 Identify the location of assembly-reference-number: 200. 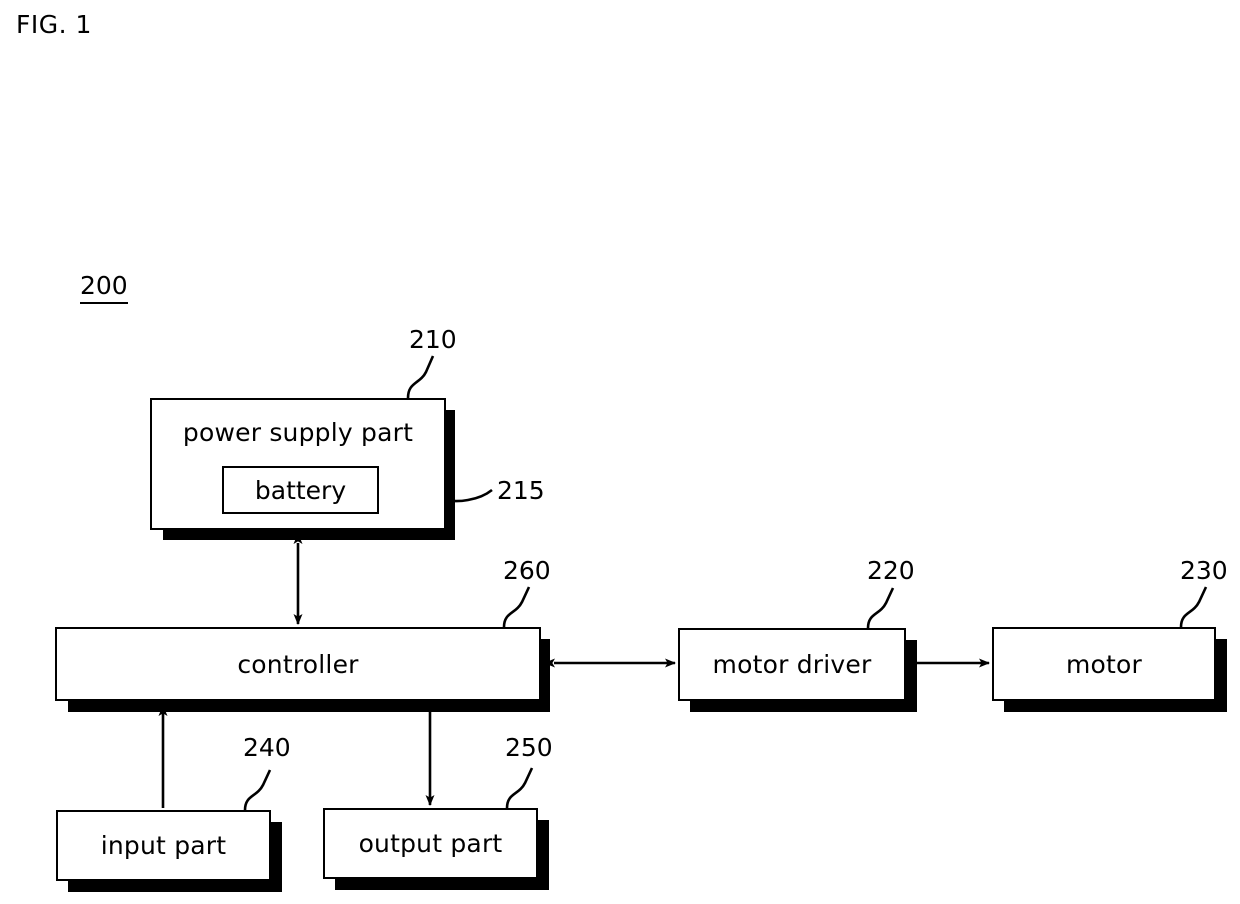
(104, 288).